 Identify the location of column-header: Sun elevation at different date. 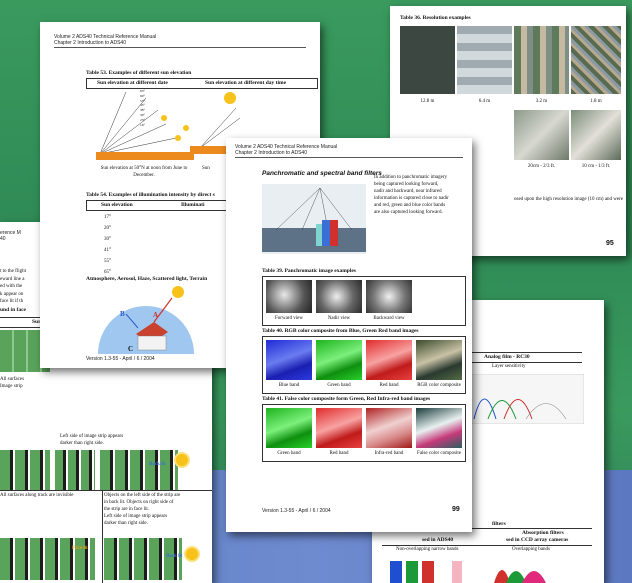
(132, 83).